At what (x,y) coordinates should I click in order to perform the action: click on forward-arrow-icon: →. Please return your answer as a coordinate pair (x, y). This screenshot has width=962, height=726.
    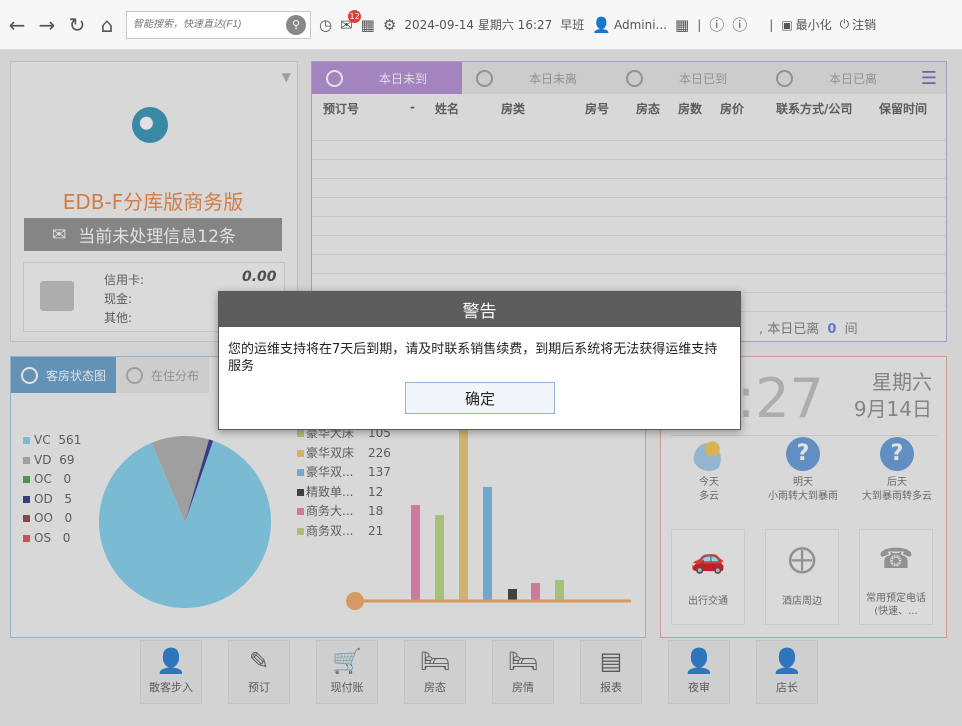
    Looking at the image, I should click on (47, 25).